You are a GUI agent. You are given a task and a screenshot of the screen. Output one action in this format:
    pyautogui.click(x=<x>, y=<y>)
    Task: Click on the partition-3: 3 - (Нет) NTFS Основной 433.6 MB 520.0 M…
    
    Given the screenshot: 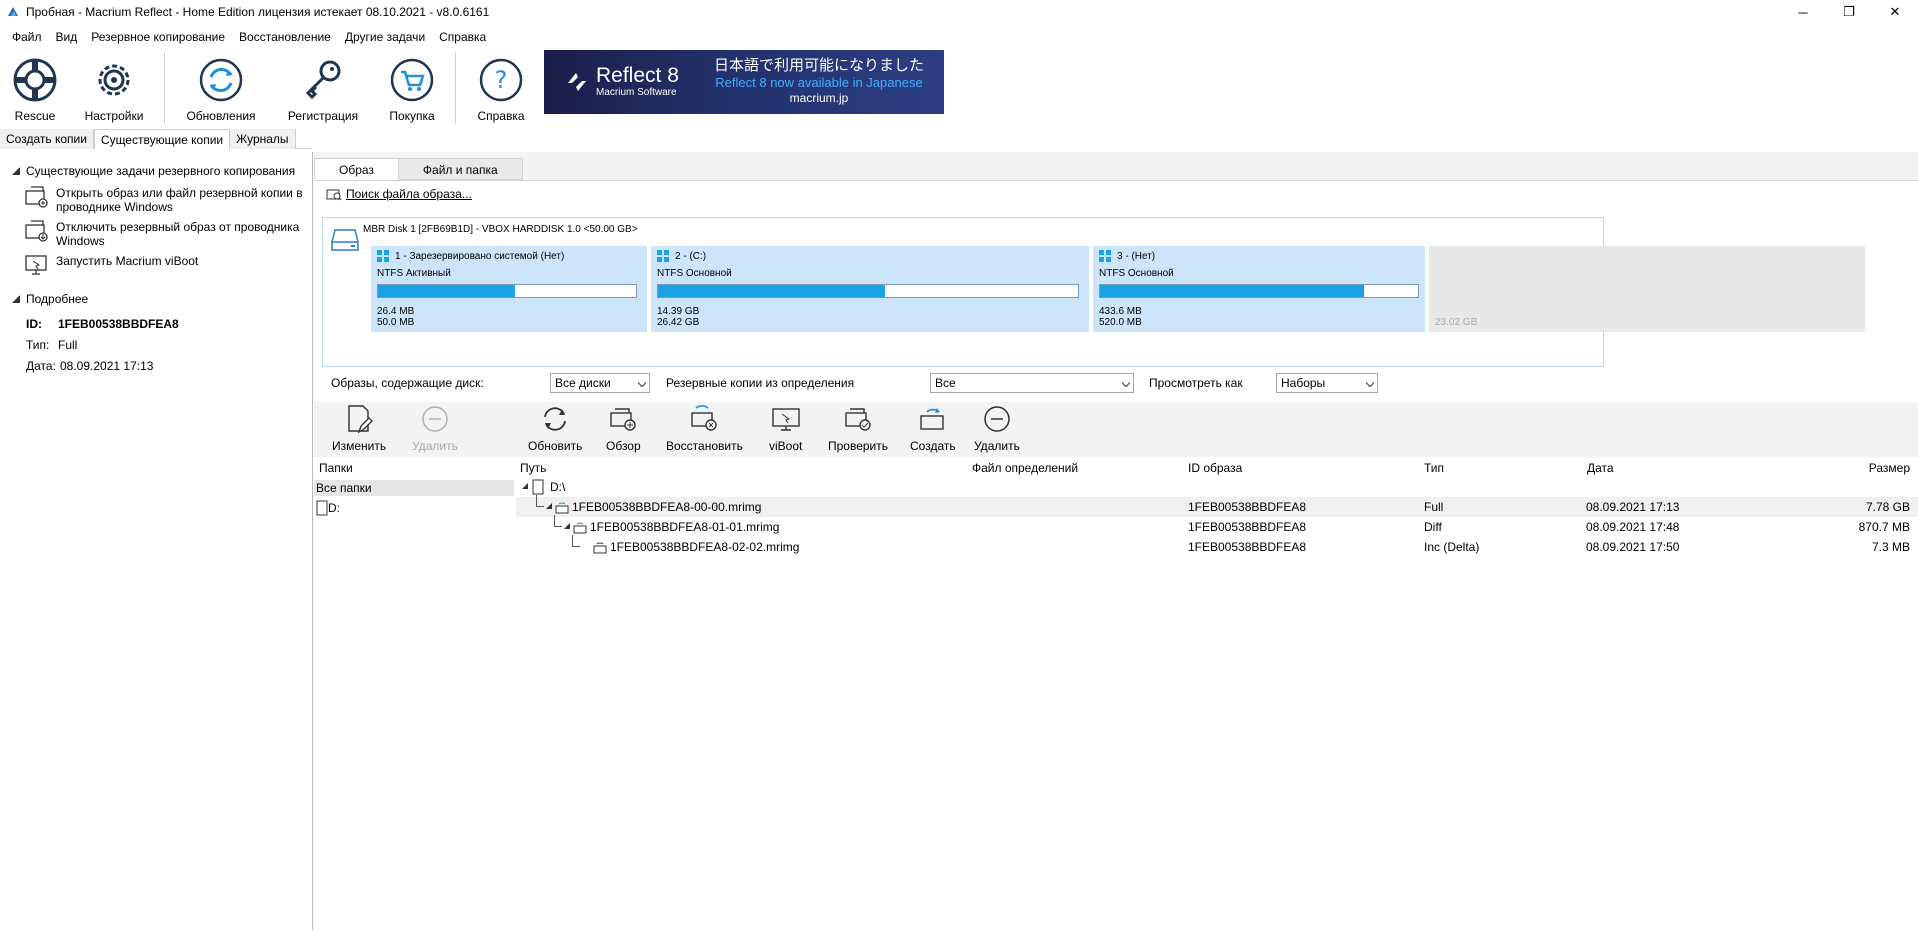 What is the action you would take?
    pyautogui.click(x=1259, y=289)
    